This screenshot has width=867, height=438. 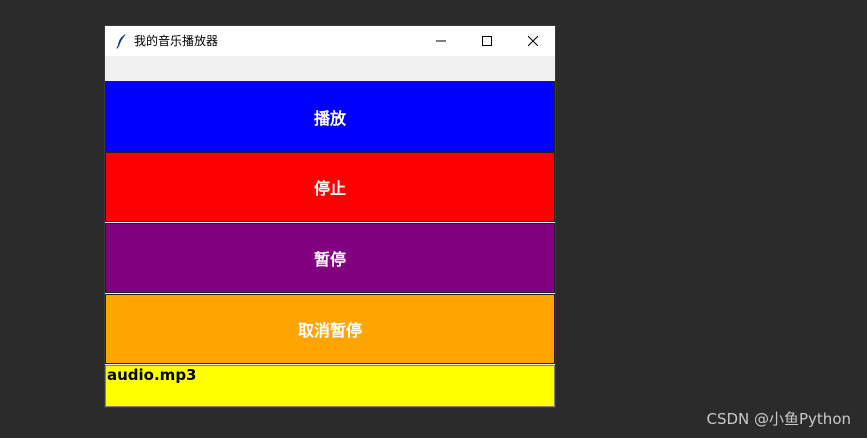 I want to click on close-button, so click(x=533, y=41).